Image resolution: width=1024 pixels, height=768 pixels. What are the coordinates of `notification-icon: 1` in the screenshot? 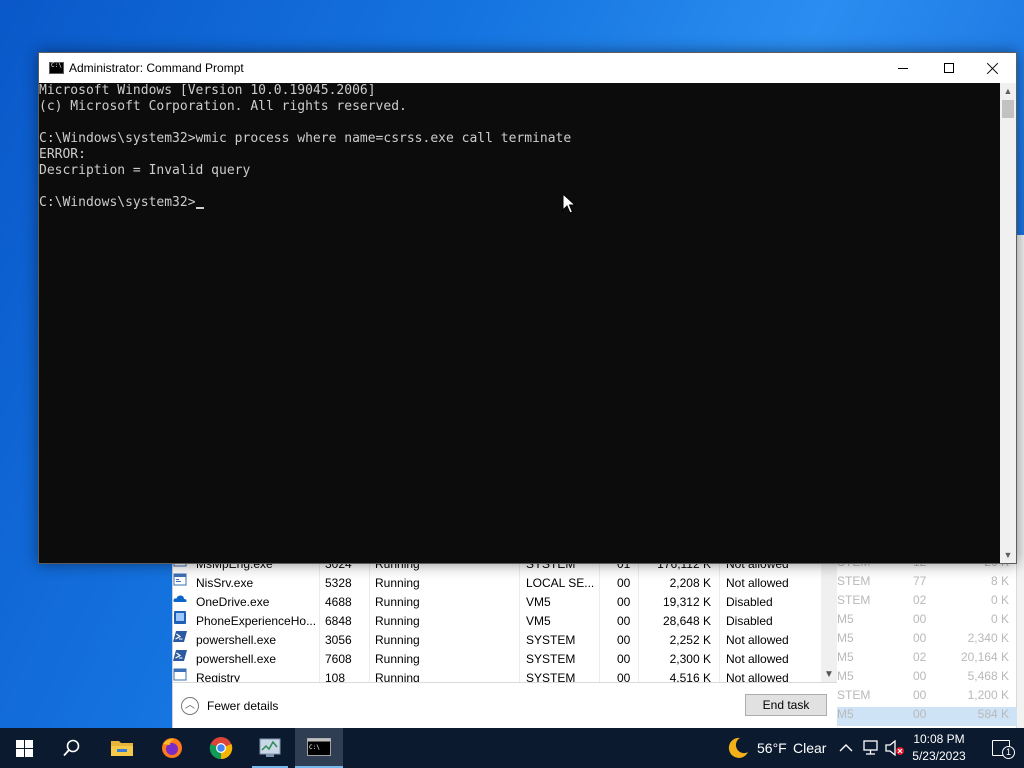 It's located at (1003, 749).